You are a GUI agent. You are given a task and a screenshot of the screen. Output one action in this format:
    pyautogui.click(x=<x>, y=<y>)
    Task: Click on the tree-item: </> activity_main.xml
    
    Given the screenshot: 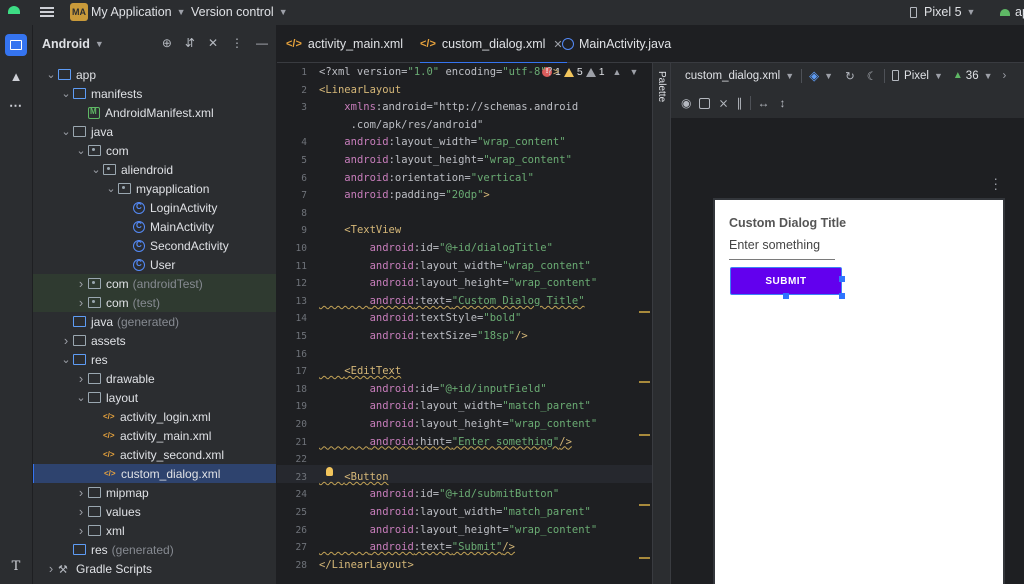 What is the action you would take?
    pyautogui.click(x=154, y=435)
    